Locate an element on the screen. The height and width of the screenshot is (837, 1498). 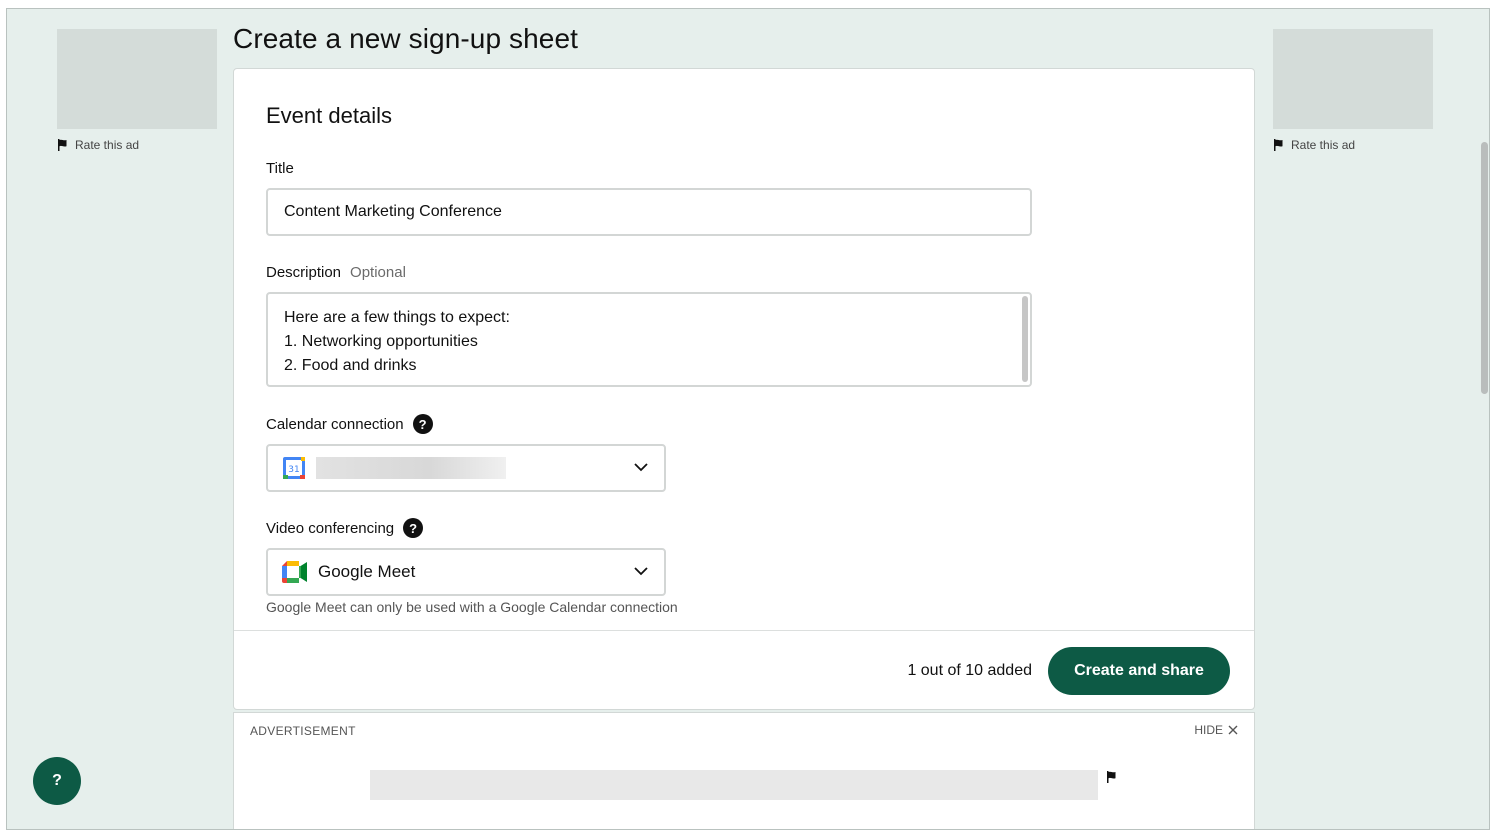
calendar-connection-select: 31 is located at coordinates (466, 468).